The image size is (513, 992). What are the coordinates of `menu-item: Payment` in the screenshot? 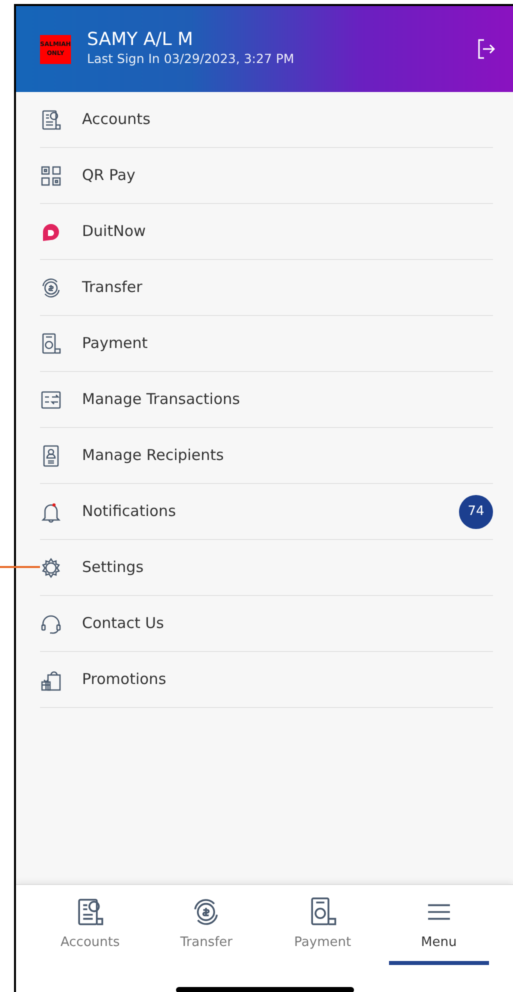 It's located at (287, 343).